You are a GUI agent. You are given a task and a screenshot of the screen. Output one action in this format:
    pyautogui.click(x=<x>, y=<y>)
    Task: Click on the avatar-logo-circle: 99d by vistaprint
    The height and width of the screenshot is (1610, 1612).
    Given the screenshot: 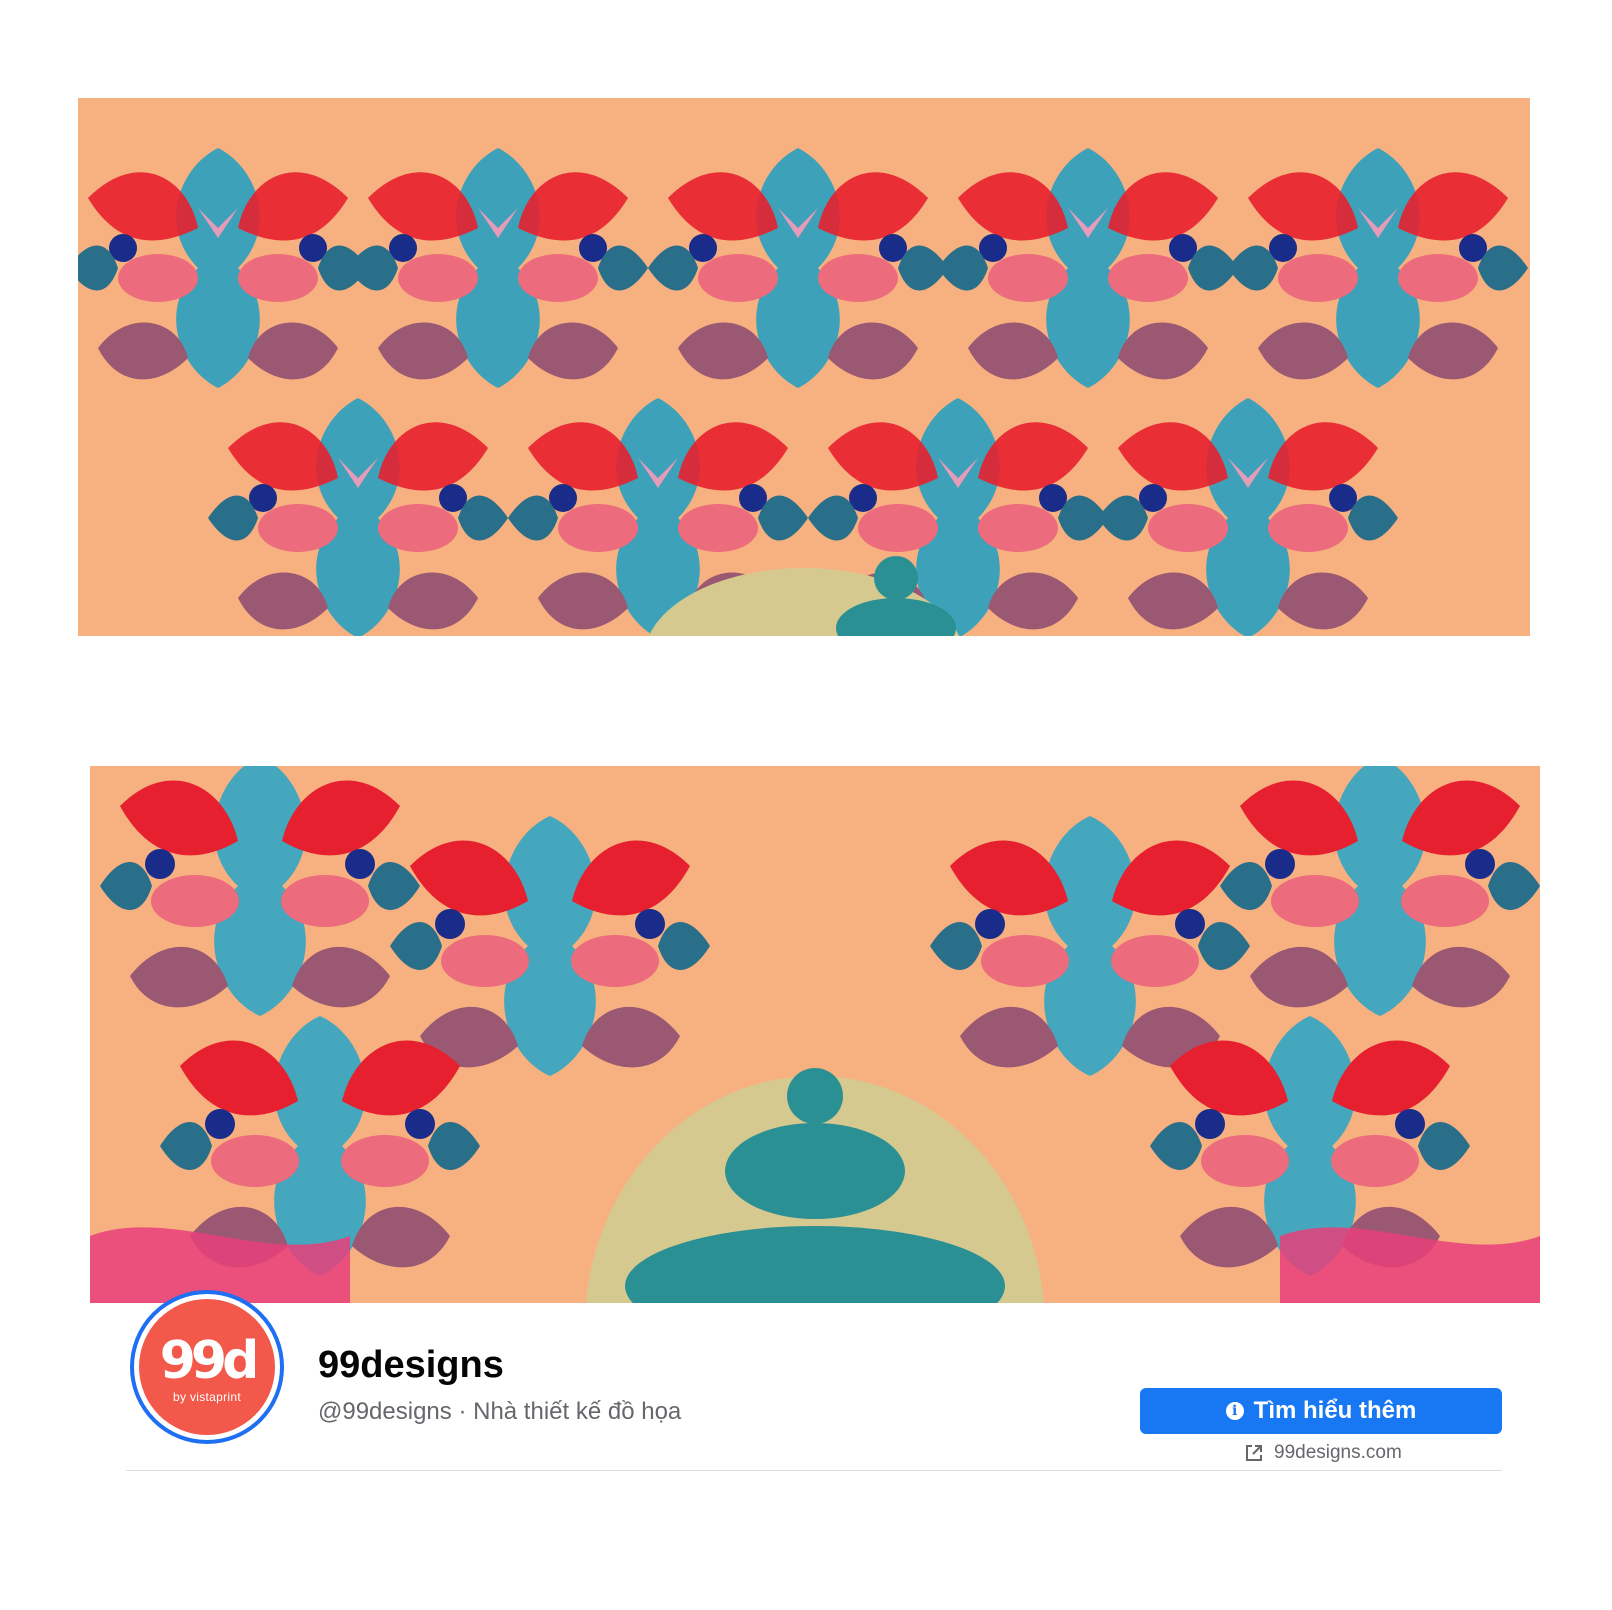 What is the action you would take?
    pyautogui.click(x=207, y=1367)
    